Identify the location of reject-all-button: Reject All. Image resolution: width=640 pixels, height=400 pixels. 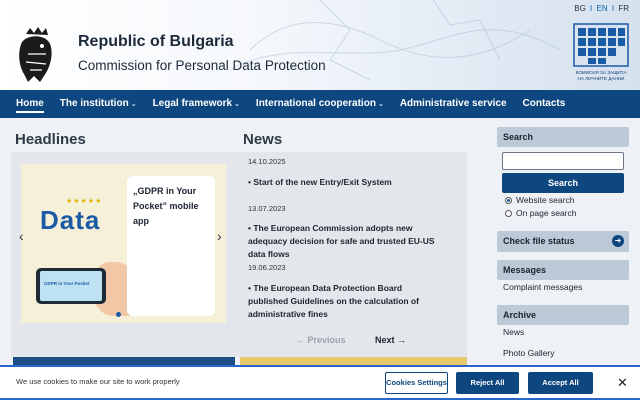
(487, 383).